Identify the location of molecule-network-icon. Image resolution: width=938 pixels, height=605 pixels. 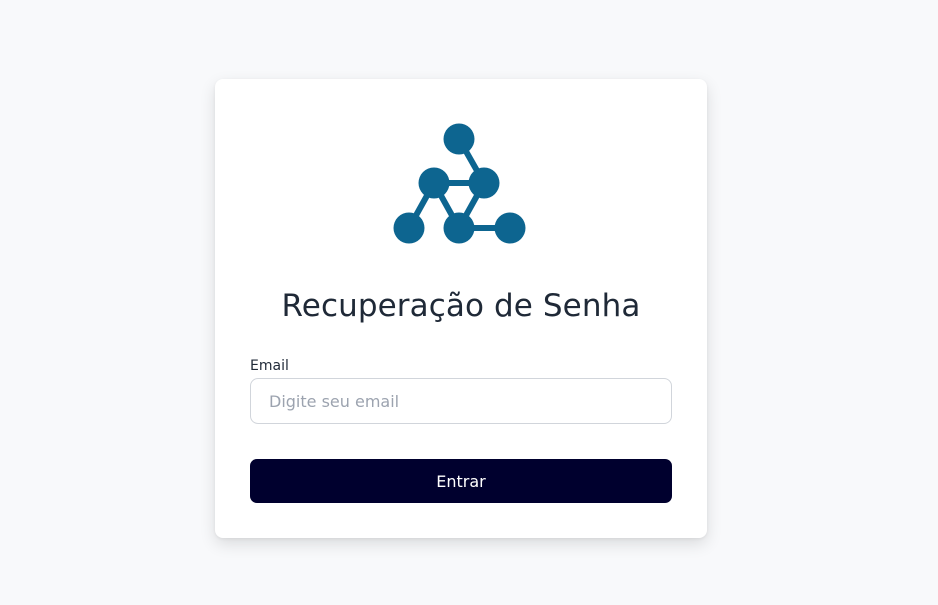
(459, 183).